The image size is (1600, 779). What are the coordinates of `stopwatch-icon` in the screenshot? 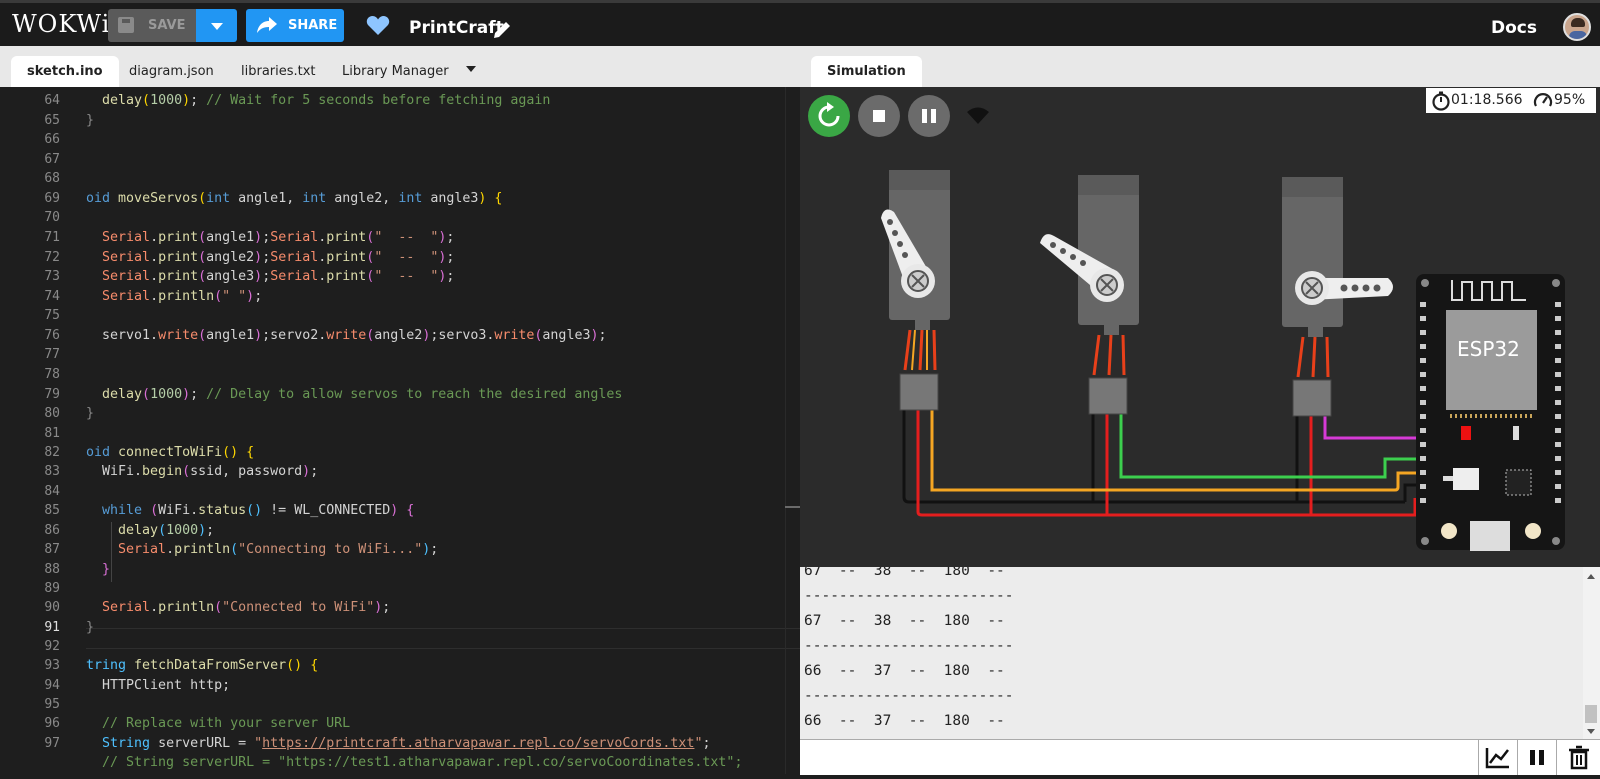 It's located at (1441, 101).